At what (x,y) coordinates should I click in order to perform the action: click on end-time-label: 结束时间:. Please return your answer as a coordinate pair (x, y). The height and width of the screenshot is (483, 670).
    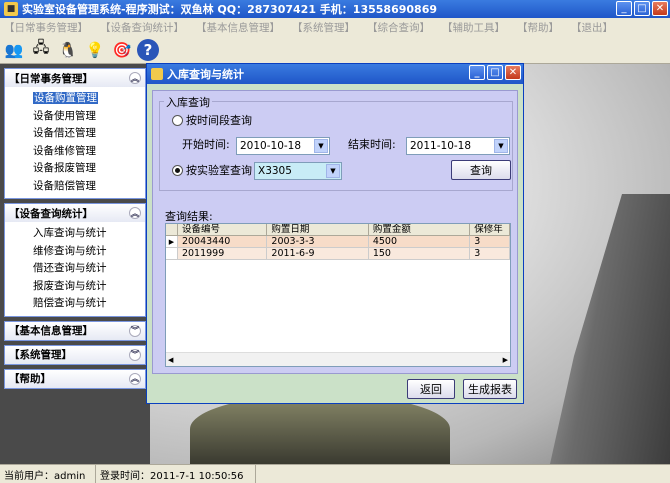
    Looking at the image, I should click on (372, 144).